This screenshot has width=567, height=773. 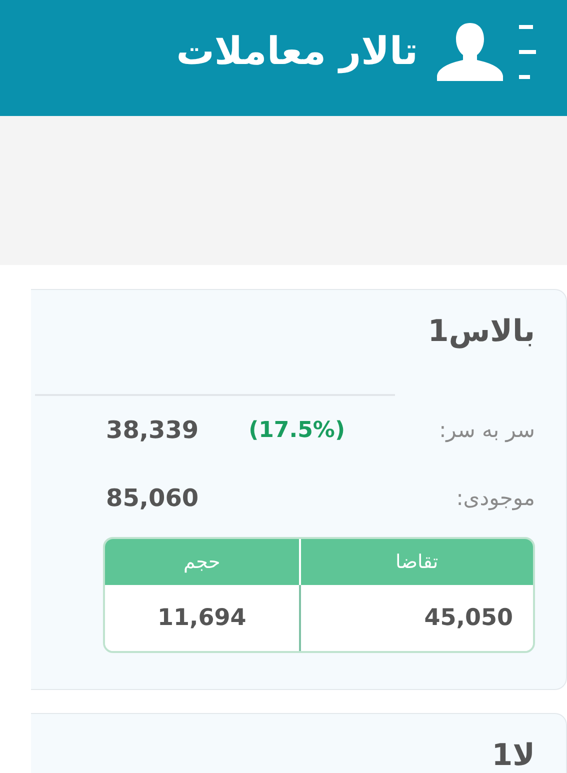 What do you see at coordinates (297, 51) in the screenshot?
I see `page-title: تالار معاملات` at bounding box center [297, 51].